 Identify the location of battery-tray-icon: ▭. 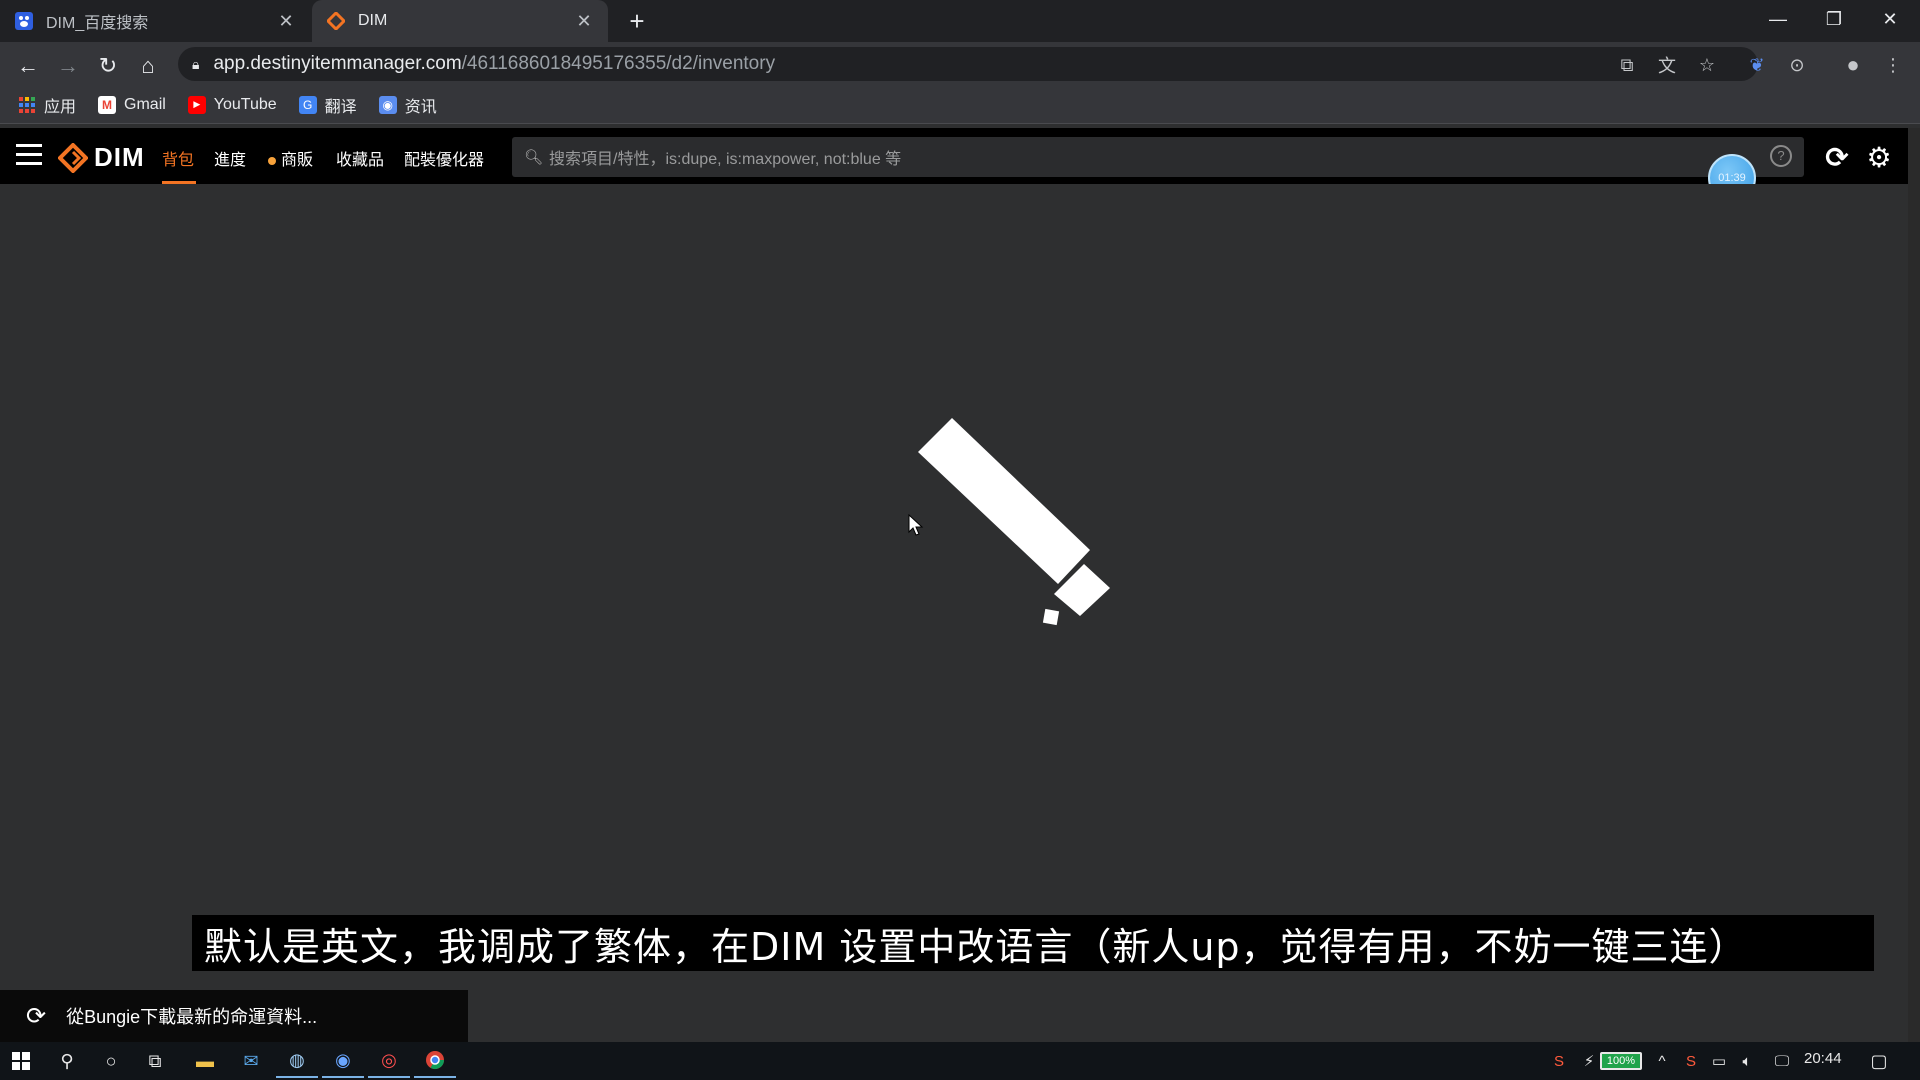
(1719, 1061).